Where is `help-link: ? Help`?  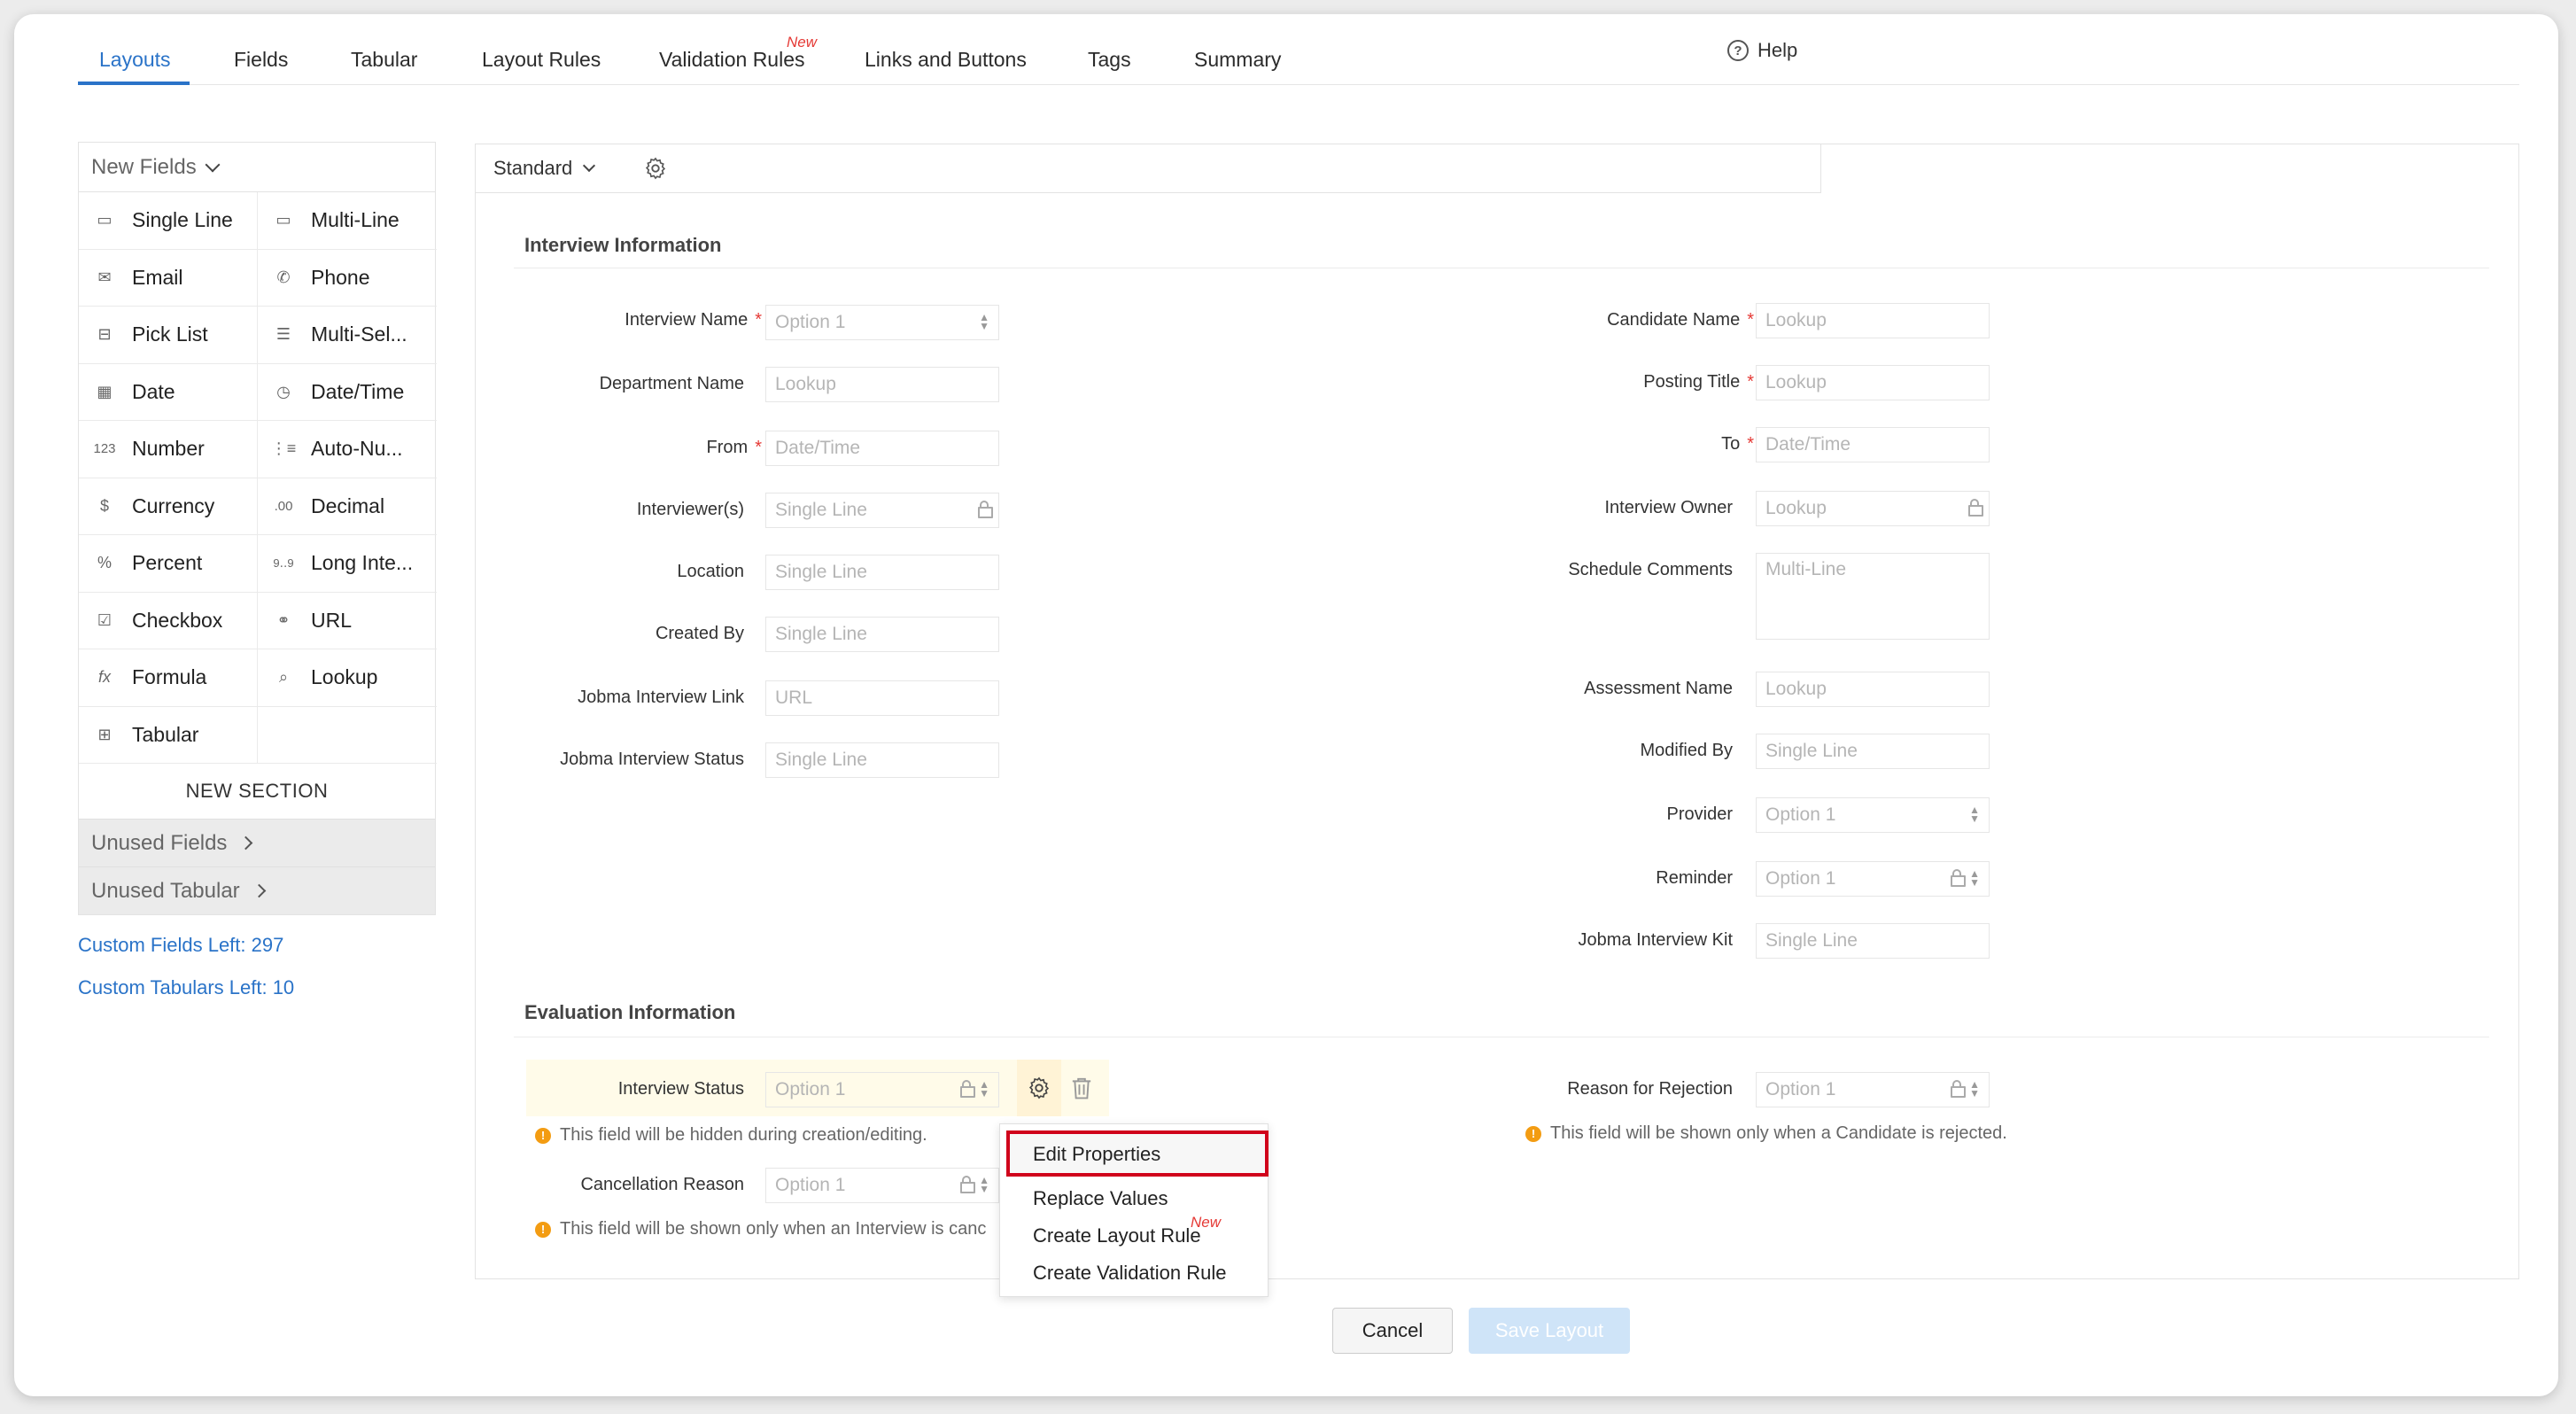
help-link: ? Help is located at coordinates (1762, 50).